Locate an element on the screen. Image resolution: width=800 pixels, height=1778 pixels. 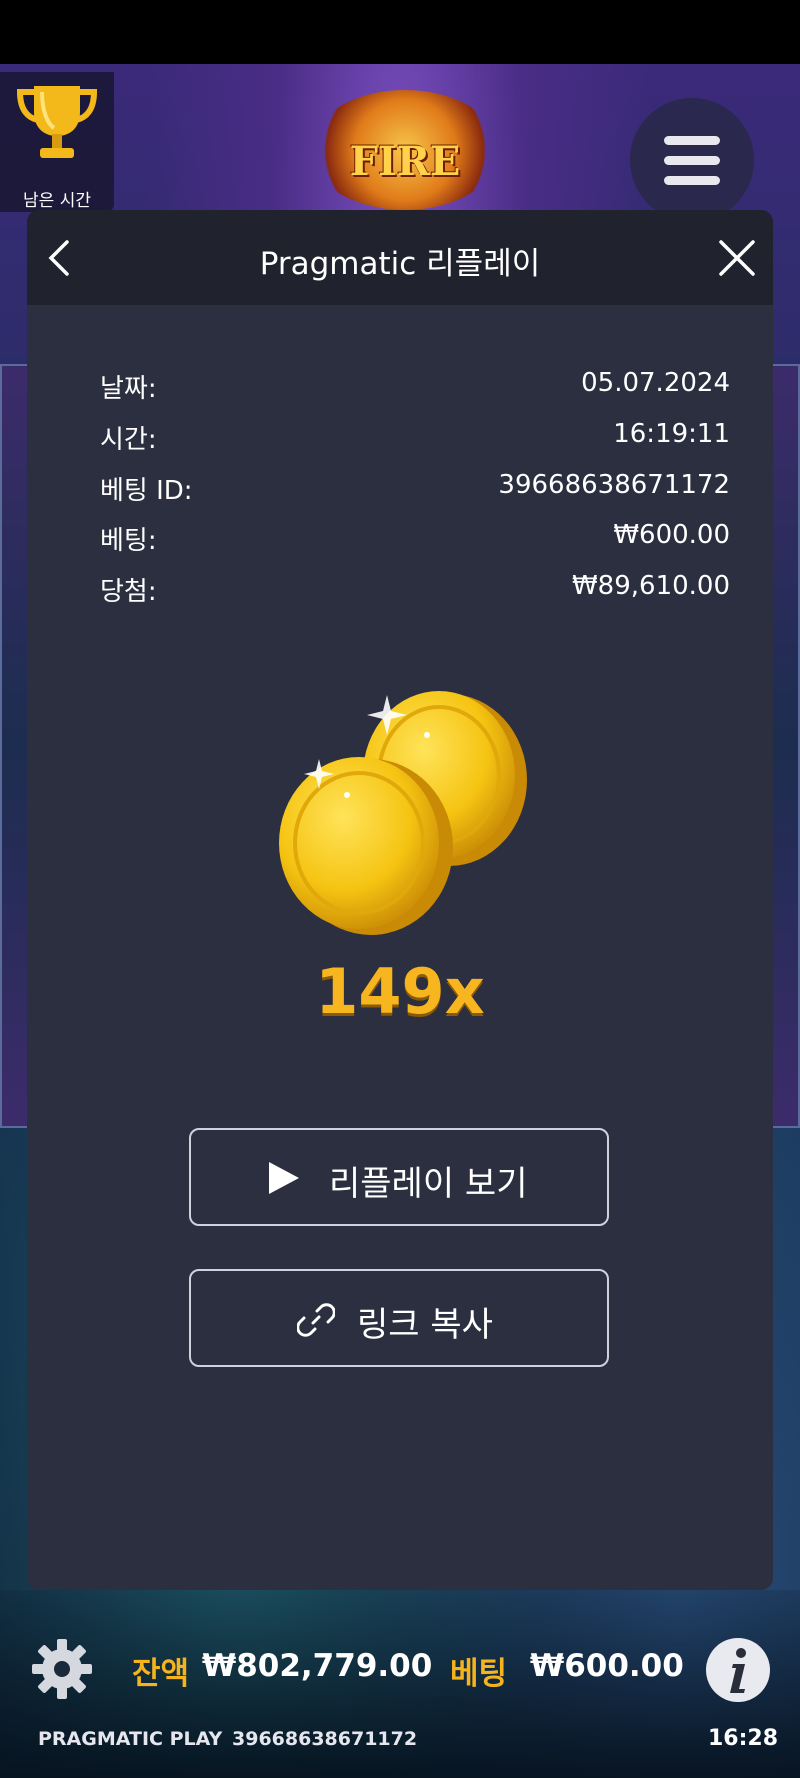
bet-row: 베팅: ₩600.00 is located at coordinates (415, 540).